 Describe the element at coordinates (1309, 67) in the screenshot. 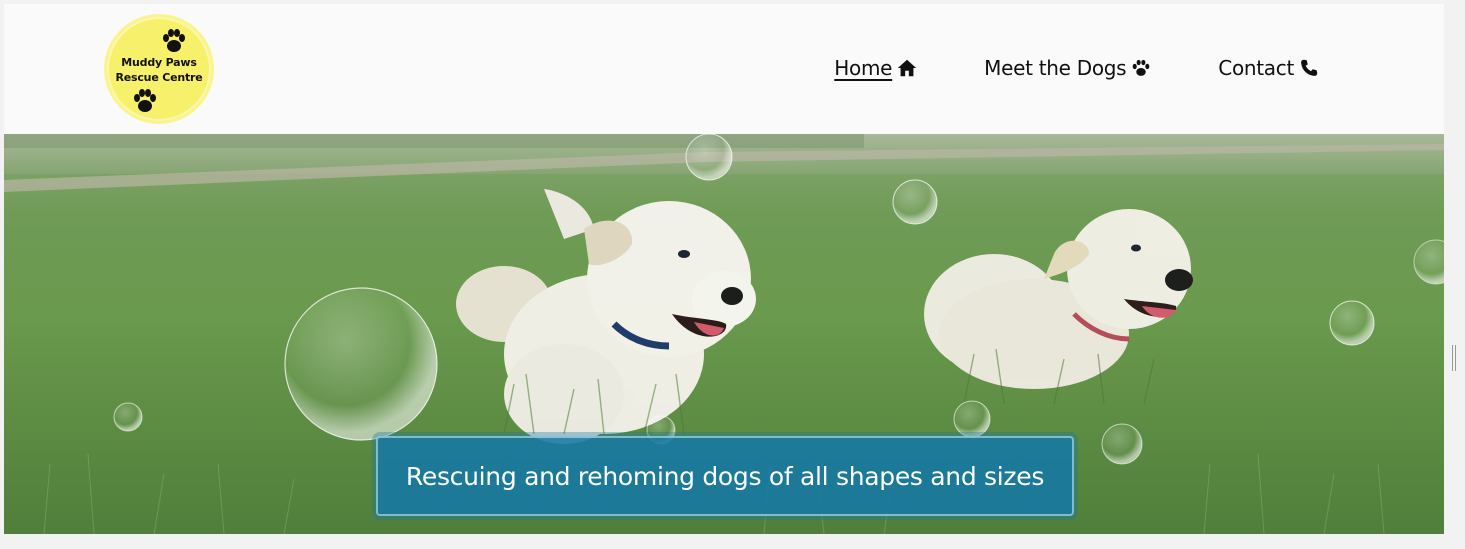

I see `phone-icon` at that location.